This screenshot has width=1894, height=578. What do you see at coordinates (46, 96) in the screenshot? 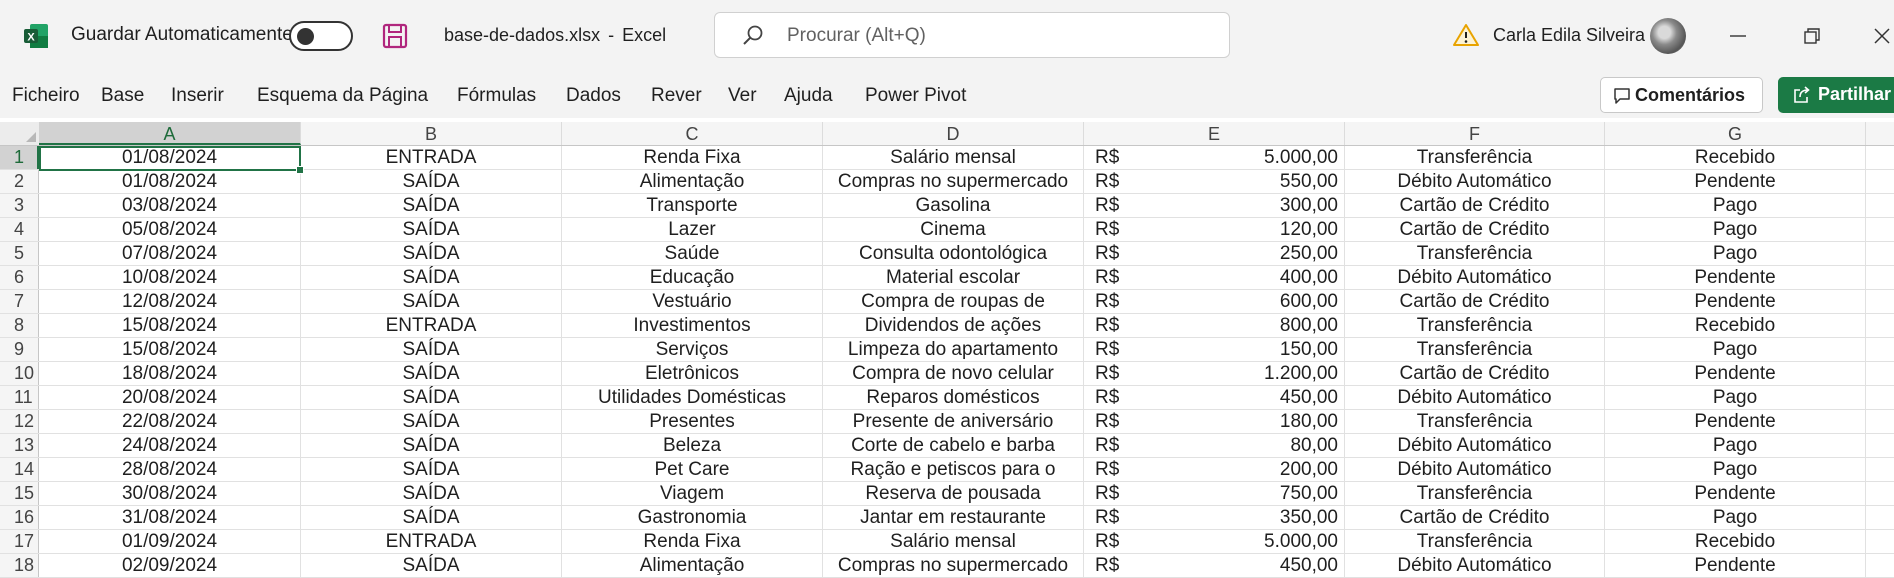
I see `tab-ficheiro: Ficheiro` at bounding box center [46, 96].